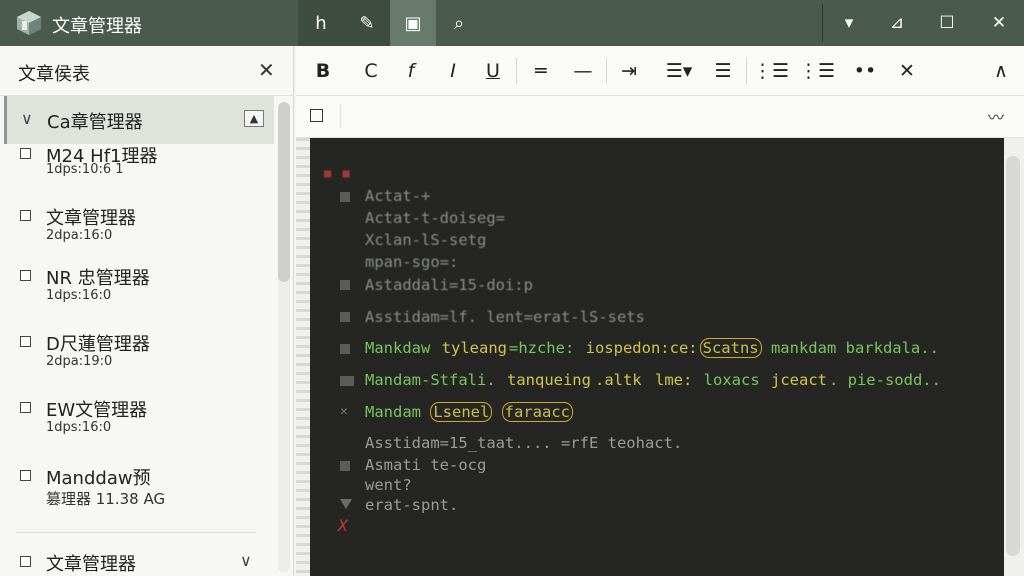 The image size is (1024, 576). Describe the element at coordinates (669, 380) in the screenshot. I see `highlight: lme:` at that location.